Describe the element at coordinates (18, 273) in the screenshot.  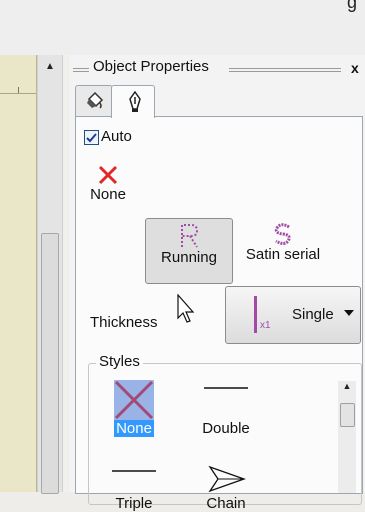
I see `design-canvas` at that location.